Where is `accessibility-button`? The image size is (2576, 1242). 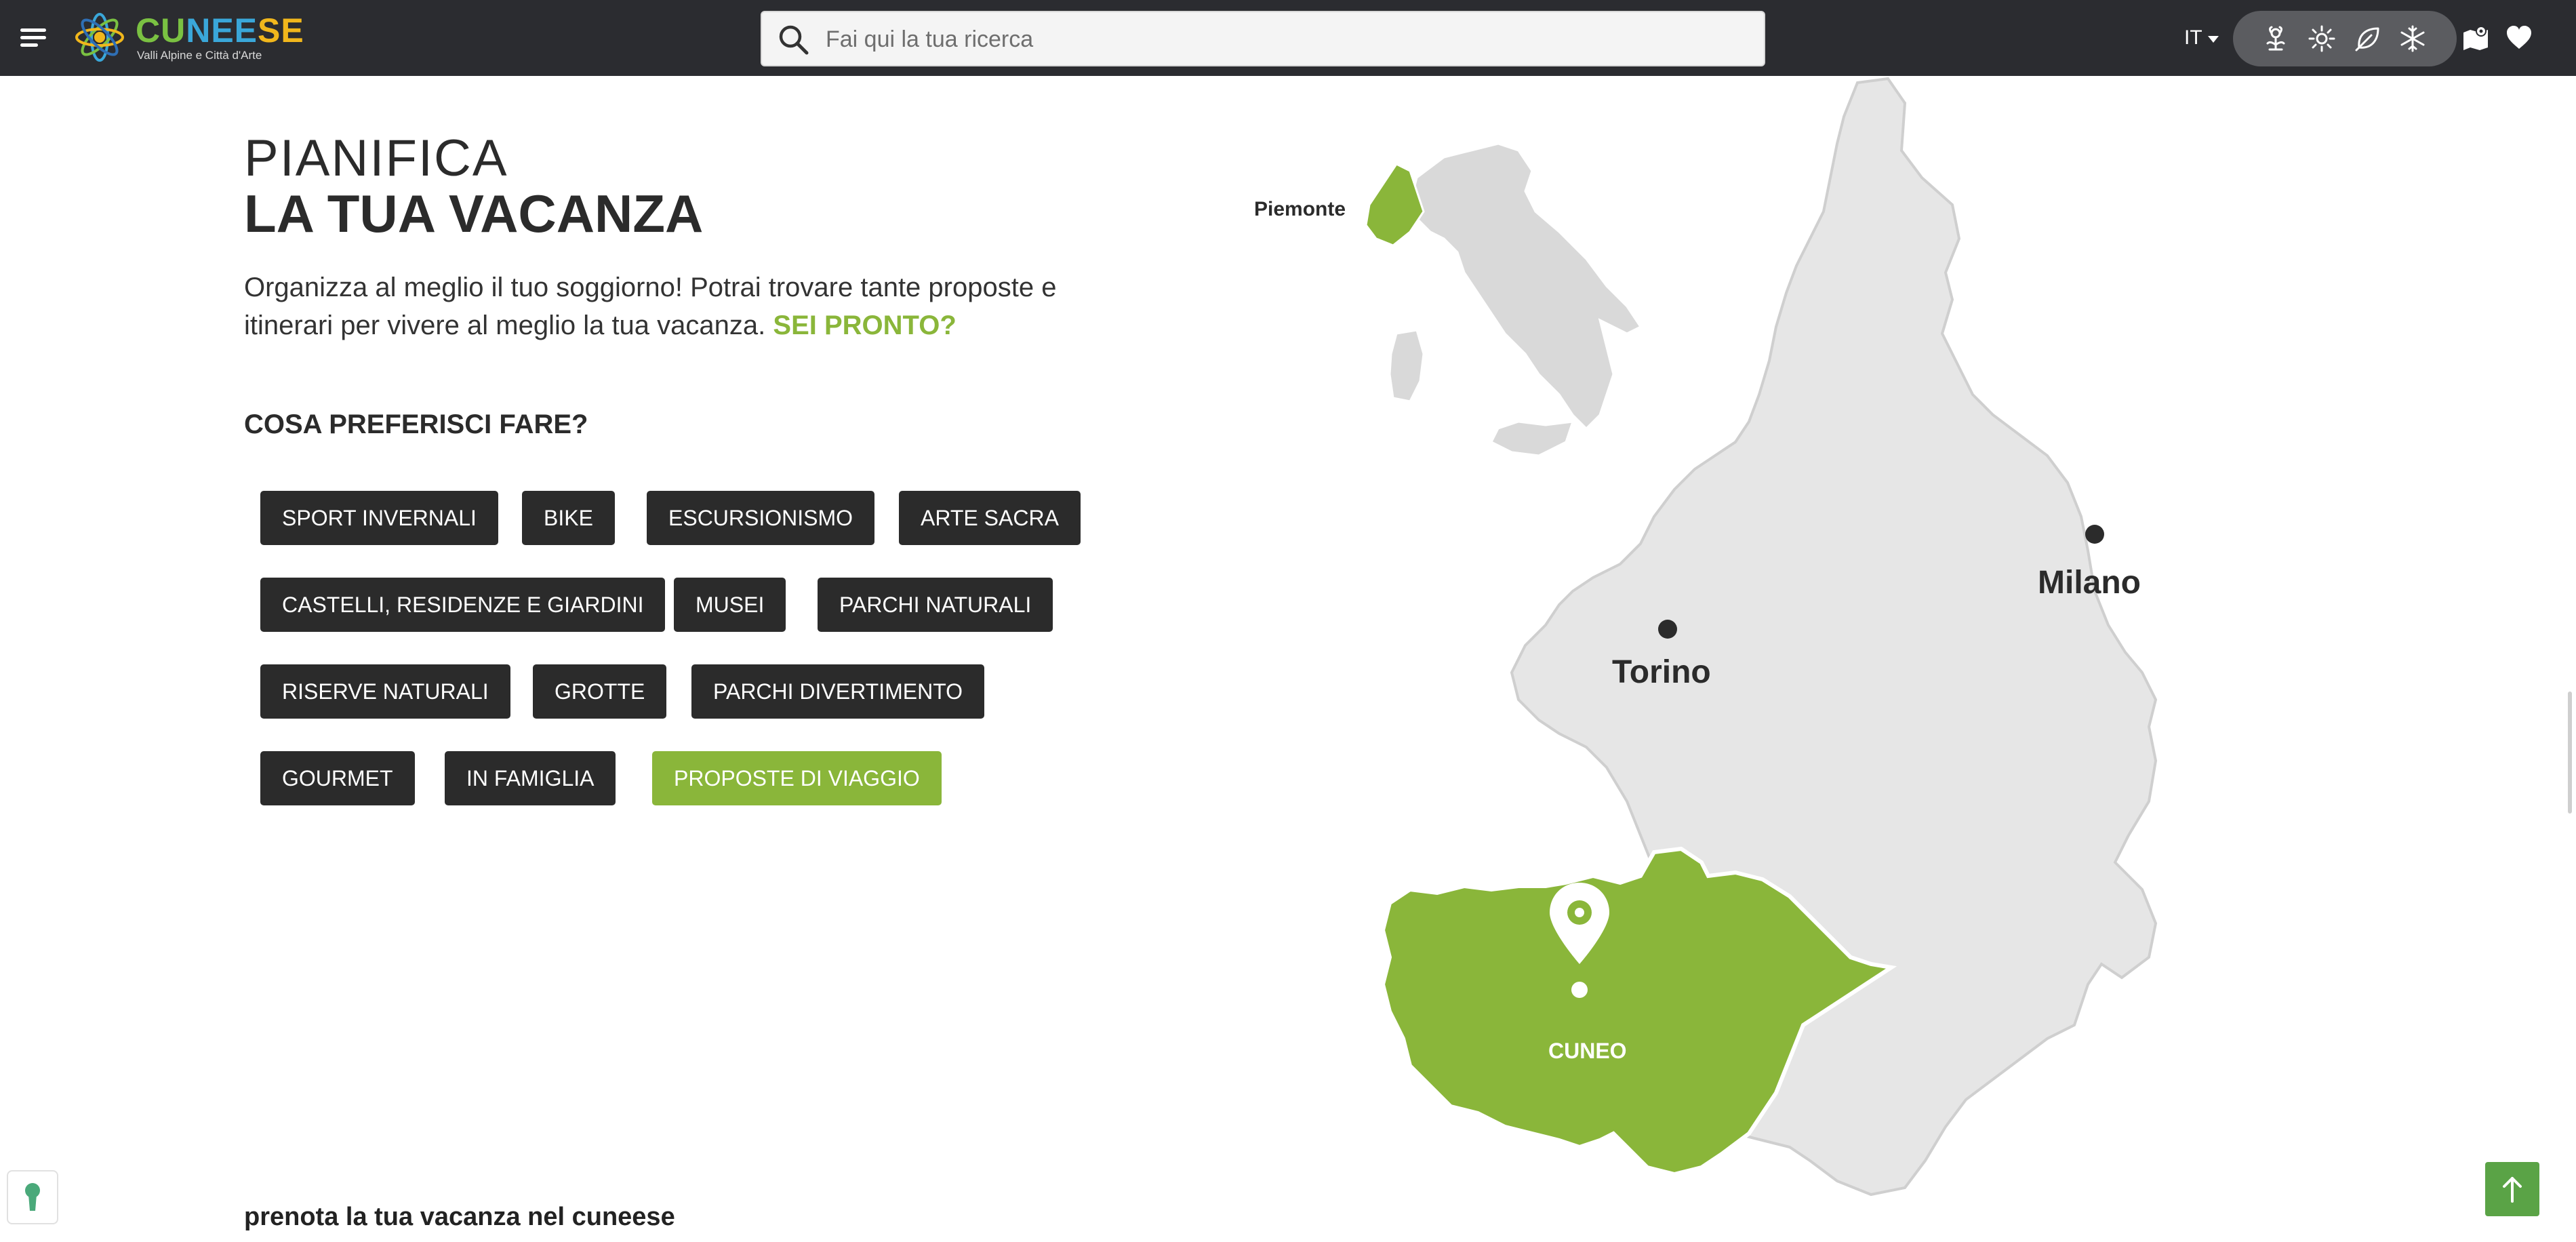
accessibility-button is located at coordinates (32, 1197).